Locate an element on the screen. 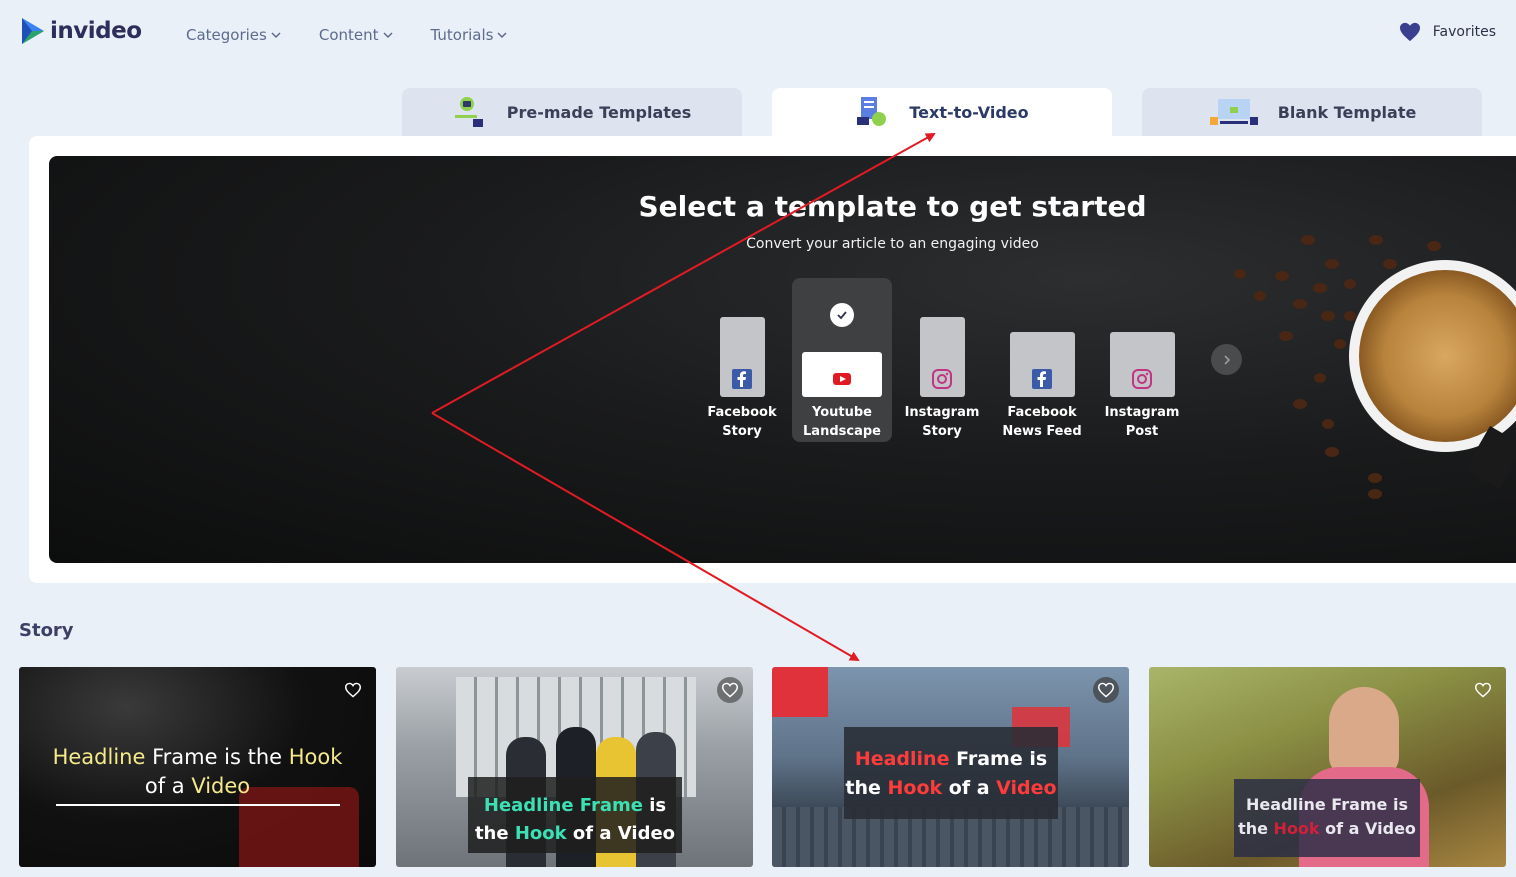 The image size is (1516, 877). tab-text-to-video: Text-to-Video is located at coordinates (942, 112).